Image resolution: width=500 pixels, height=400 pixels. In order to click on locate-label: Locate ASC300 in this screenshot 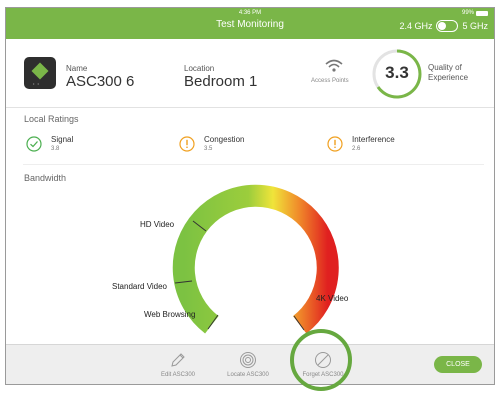, I will do `click(248, 375)`.